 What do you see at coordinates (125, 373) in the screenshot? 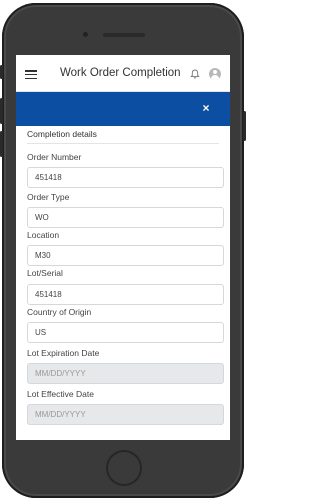
I see `lot-expiration-date-field: MM/DD/YYYY` at bounding box center [125, 373].